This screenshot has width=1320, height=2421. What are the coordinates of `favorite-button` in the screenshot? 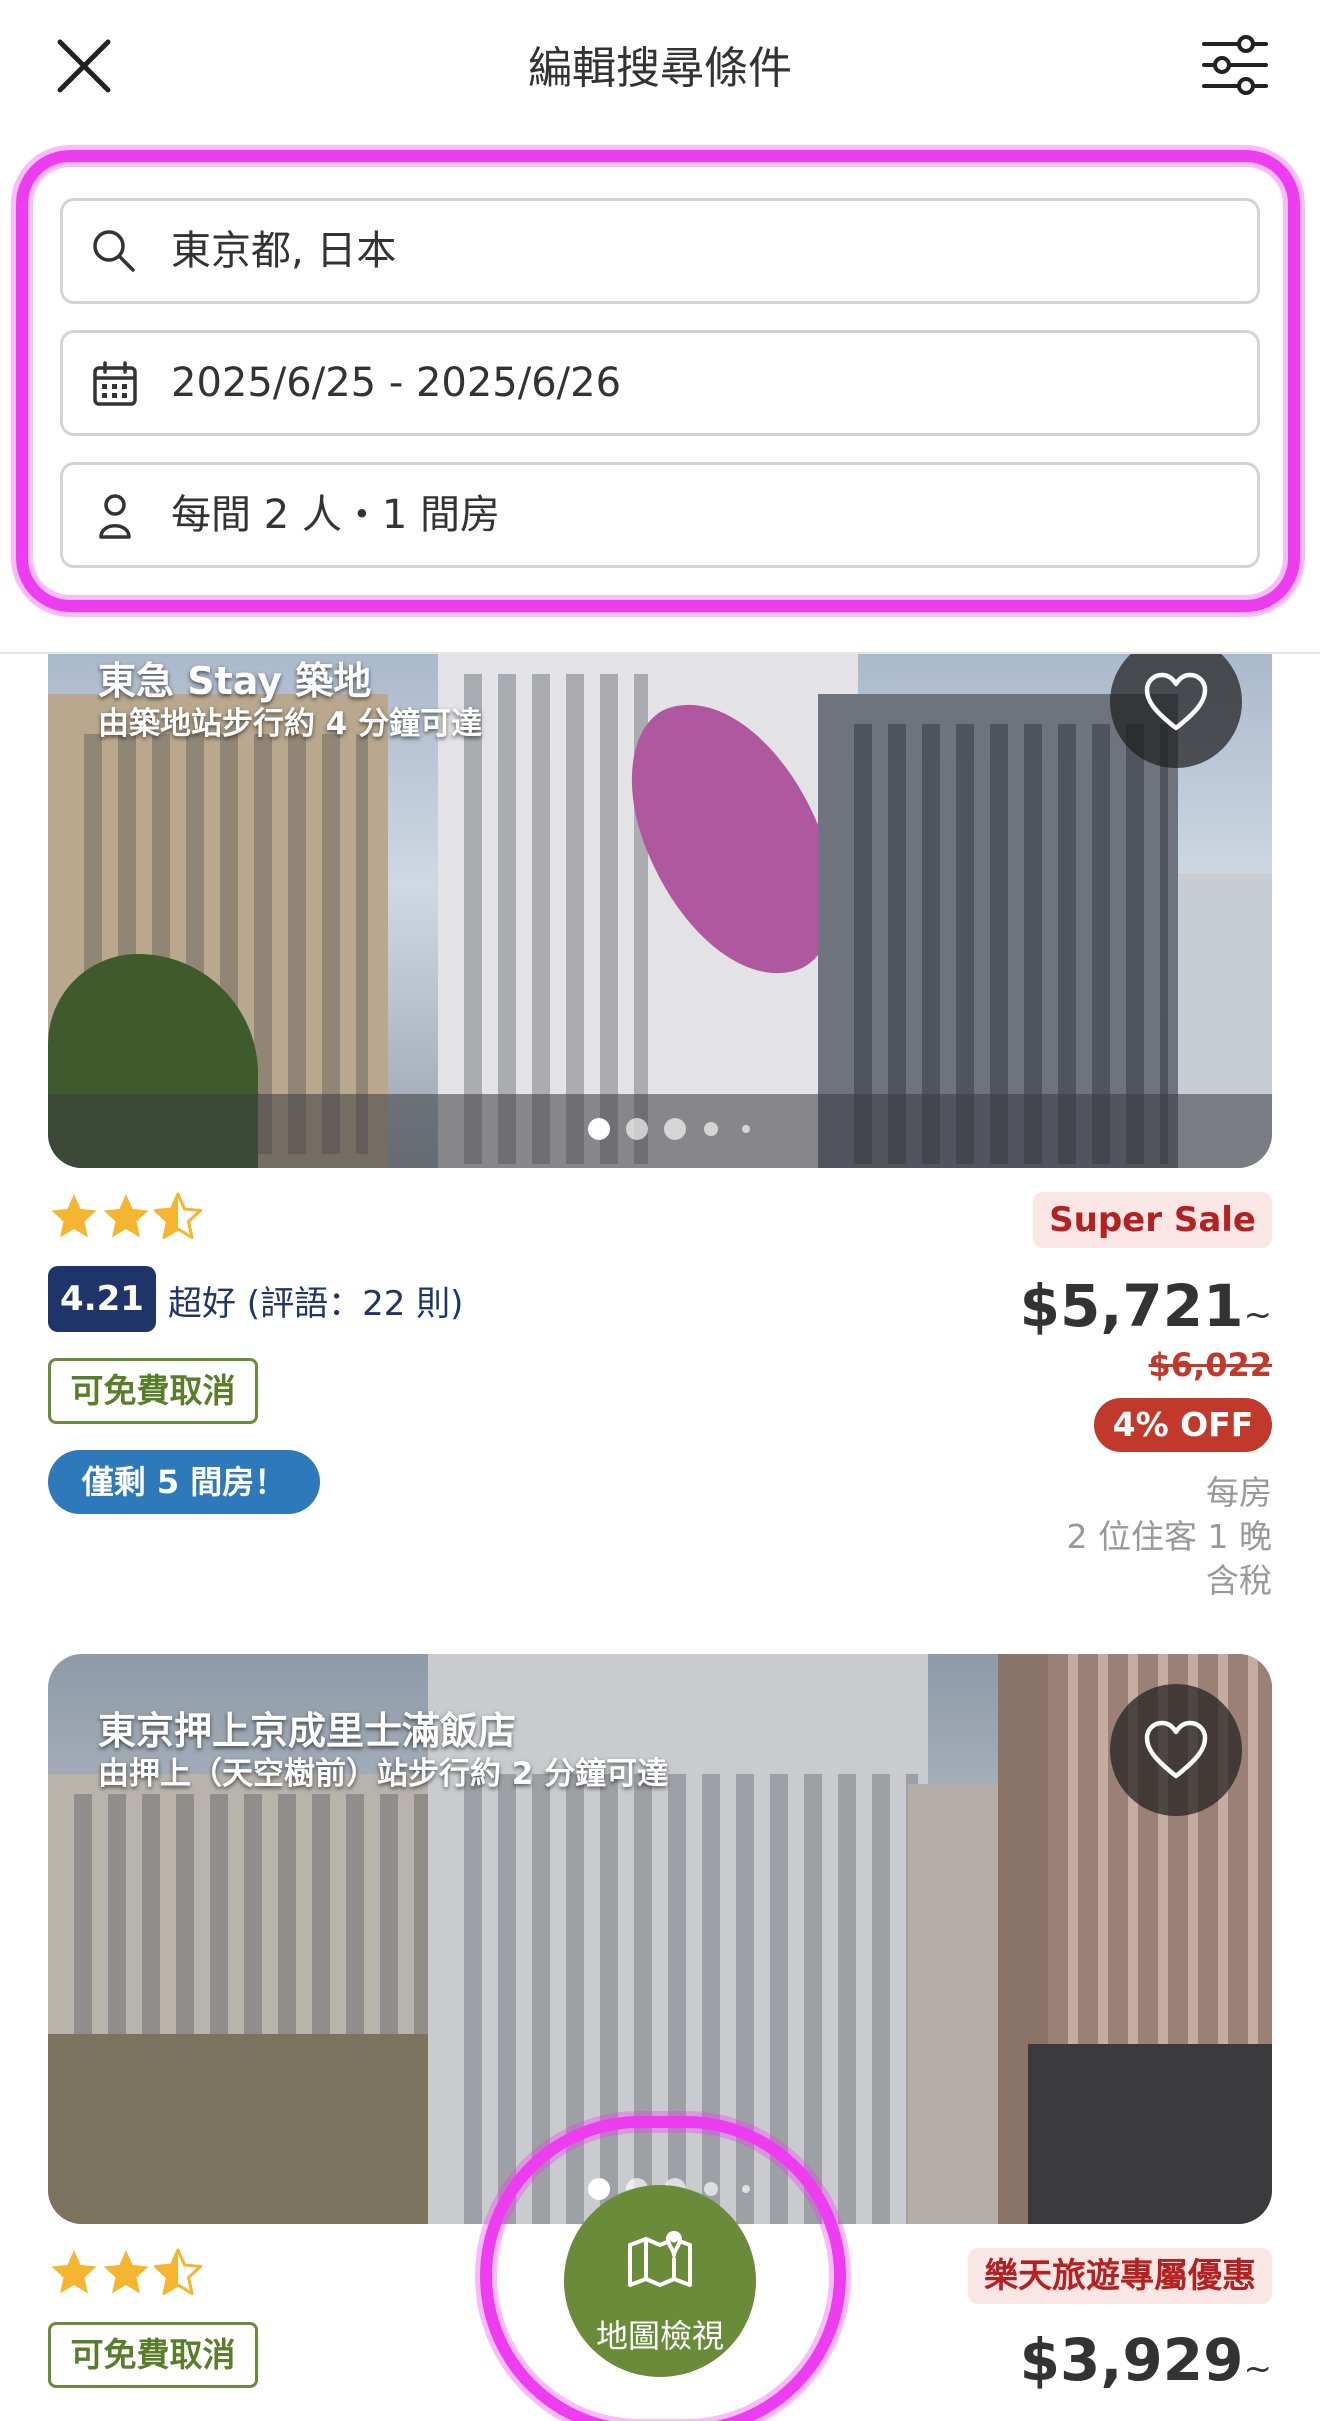 It's located at (1176, 1750).